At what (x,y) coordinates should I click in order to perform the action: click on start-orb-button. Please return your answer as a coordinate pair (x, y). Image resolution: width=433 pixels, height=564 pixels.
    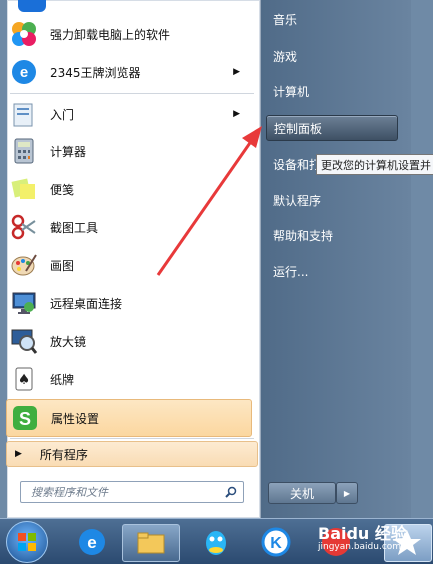
    Looking at the image, I should click on (27, 542).